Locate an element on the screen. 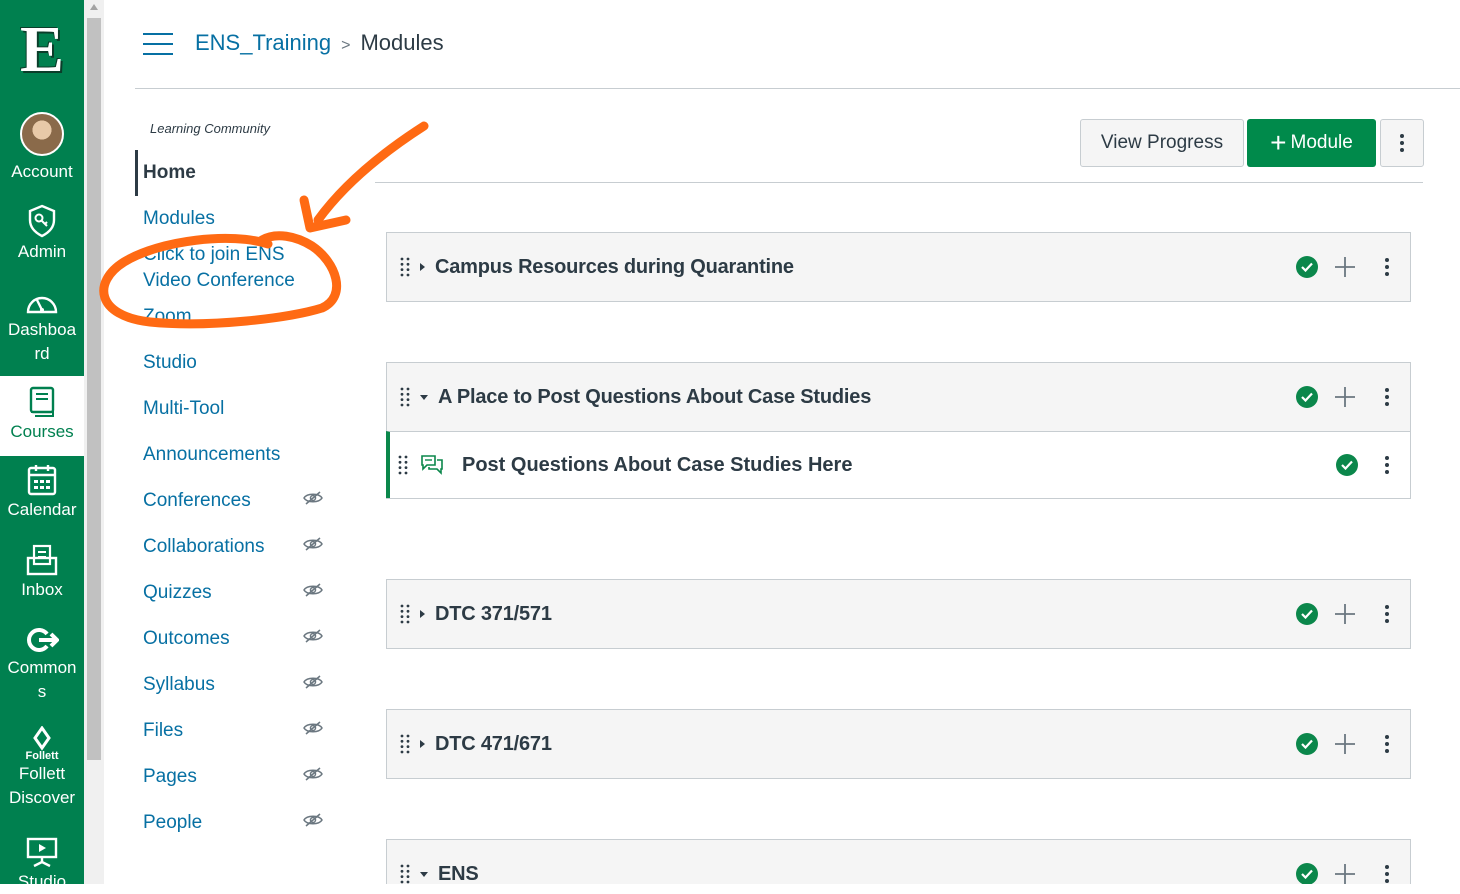  course-nav-label: Modules is located at coordinates (179, 218).